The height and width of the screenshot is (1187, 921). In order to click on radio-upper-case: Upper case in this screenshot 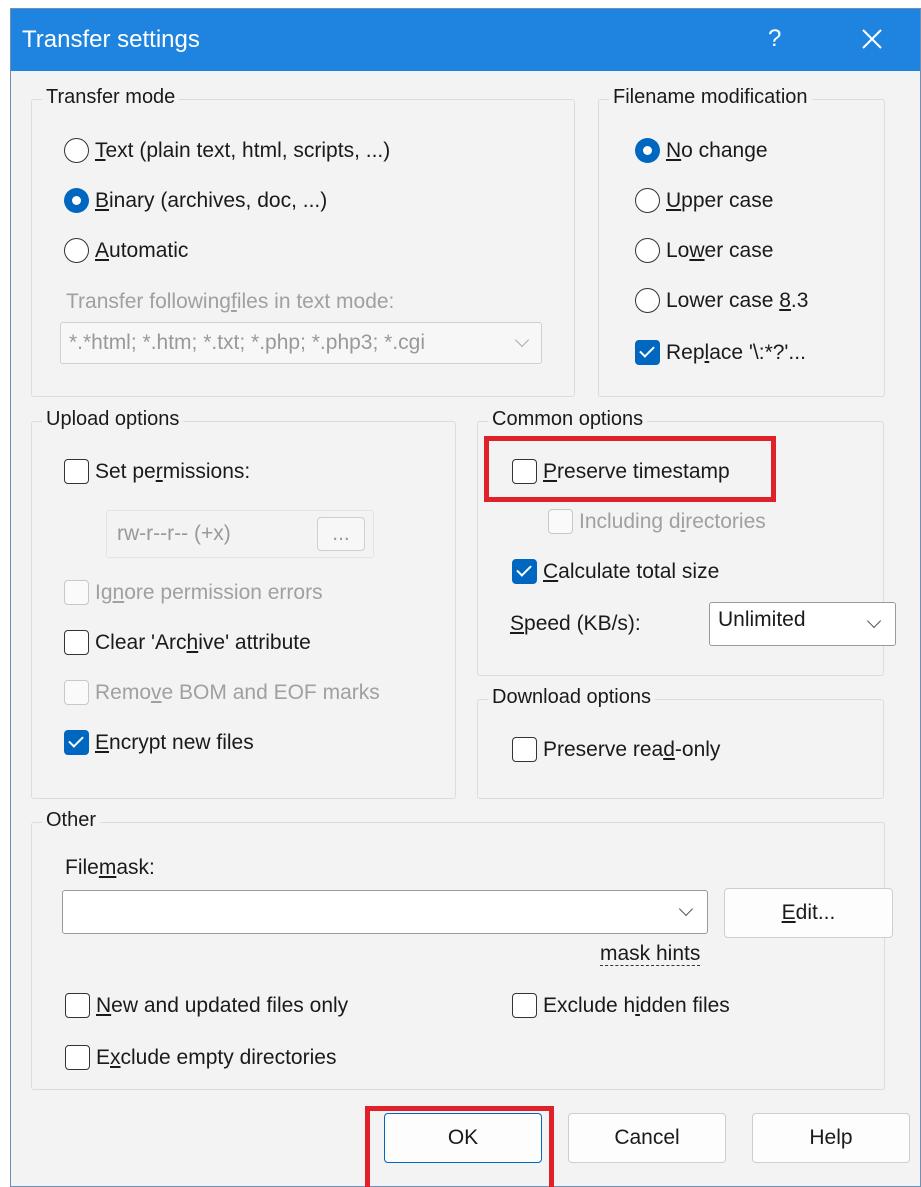, I will do `click(704, 200)`.